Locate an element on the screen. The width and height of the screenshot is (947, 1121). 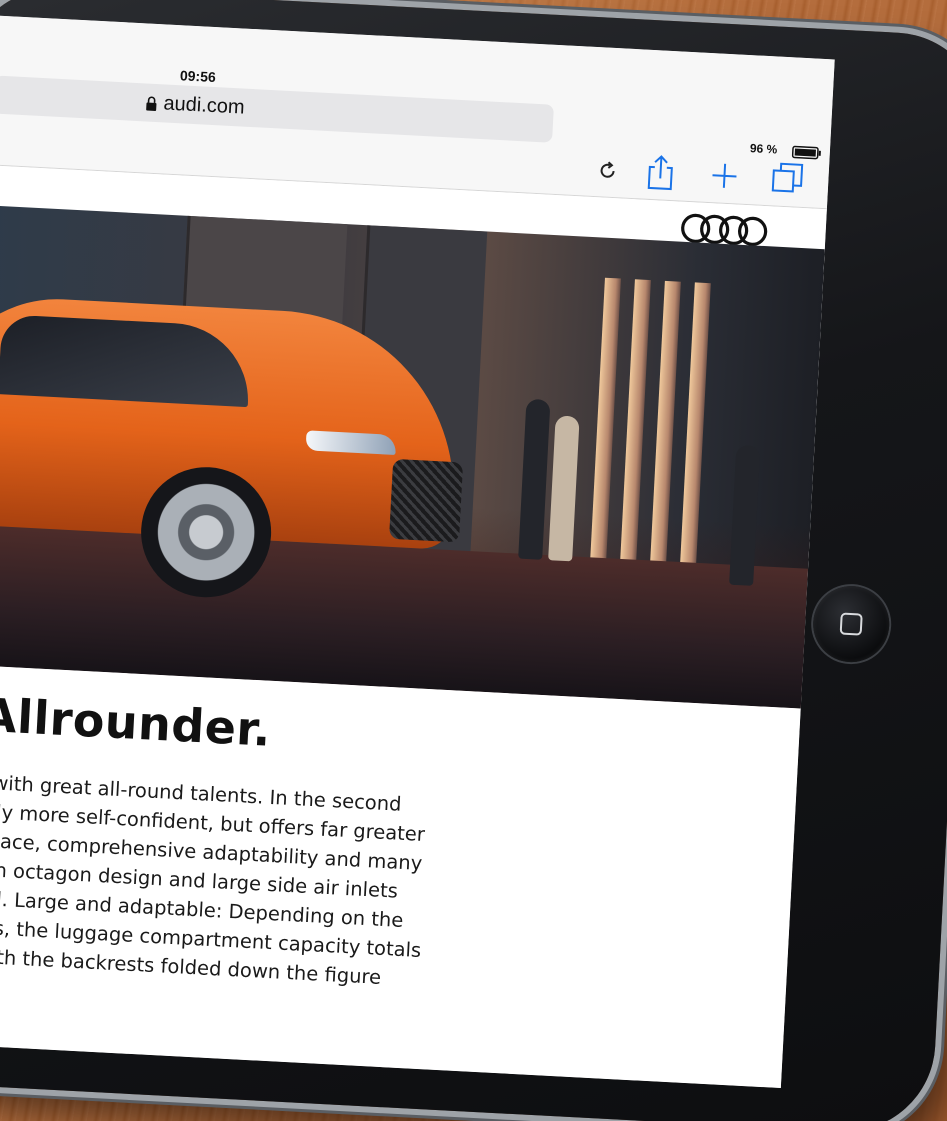
reload-icon is located at coordinates (607, 170).